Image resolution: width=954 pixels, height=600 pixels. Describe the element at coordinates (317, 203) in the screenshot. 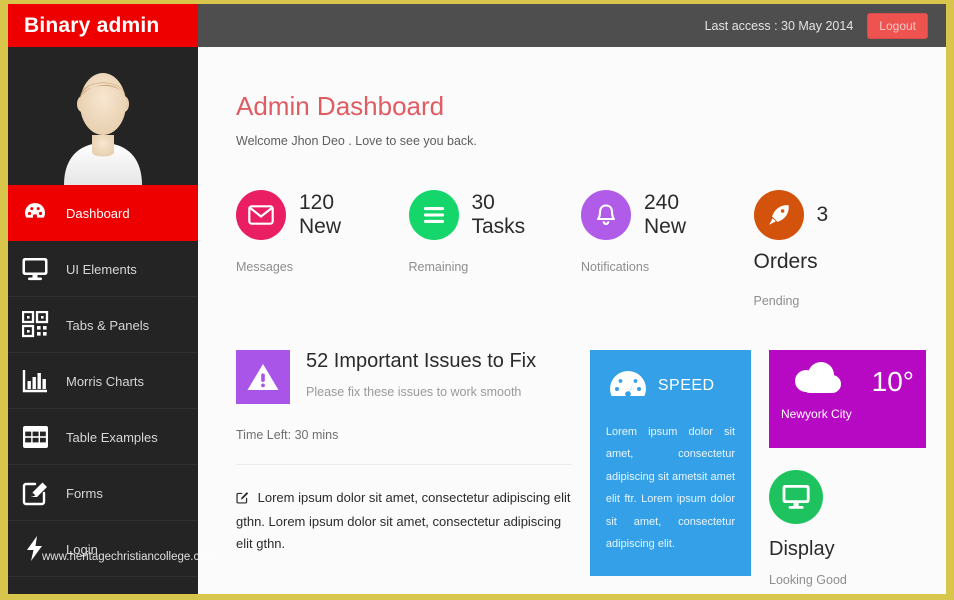

I see `stat-value: 120` at that location.